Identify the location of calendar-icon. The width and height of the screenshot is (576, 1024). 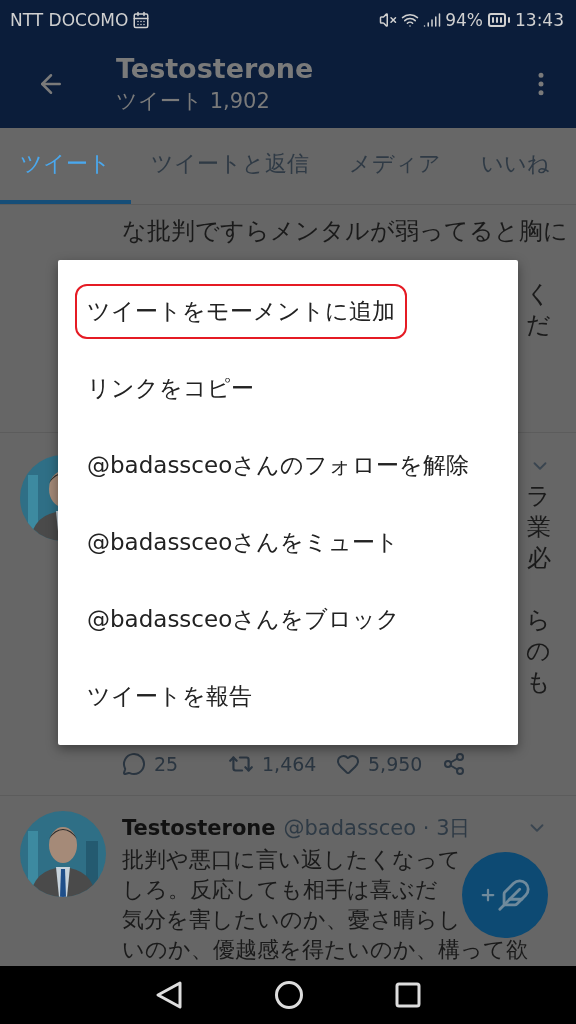
(141, 20).